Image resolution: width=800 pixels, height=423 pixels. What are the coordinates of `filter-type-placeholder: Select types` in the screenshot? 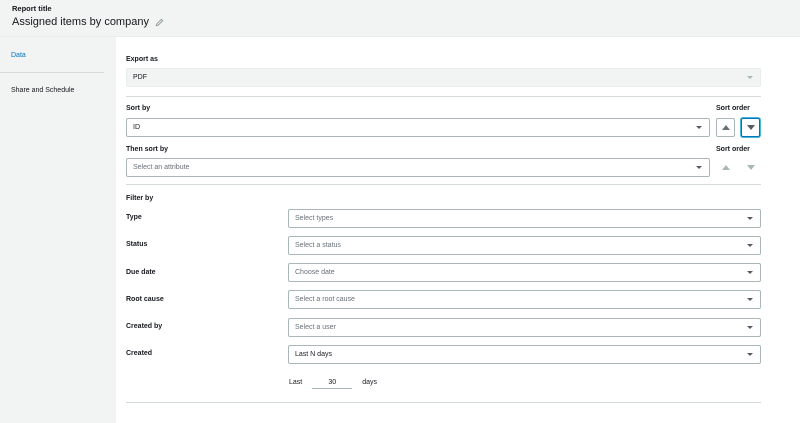 It's located at (314, 218).